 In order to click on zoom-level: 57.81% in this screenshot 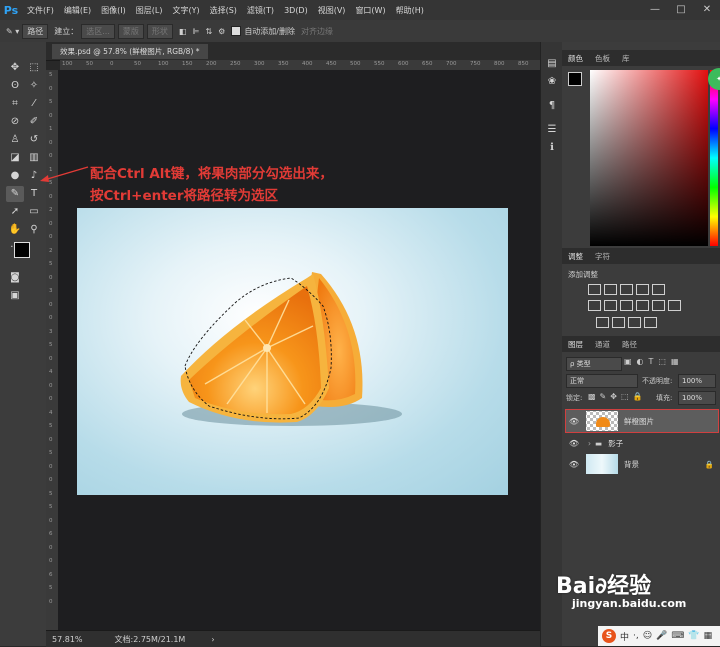, I will do `click(67, 639)`.